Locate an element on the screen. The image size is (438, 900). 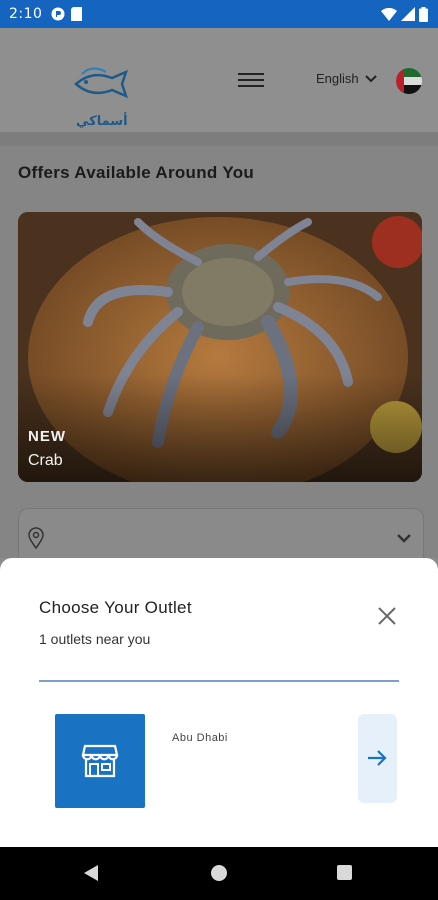
home-icon is located at coordinates (219, 873).